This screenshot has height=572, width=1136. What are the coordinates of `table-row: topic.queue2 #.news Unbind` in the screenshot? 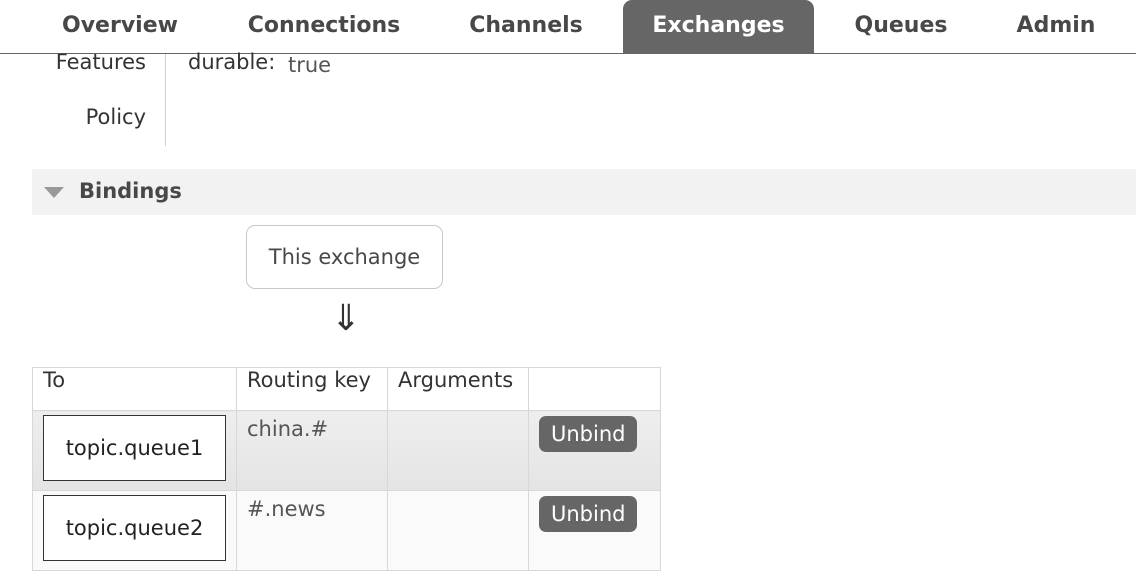 It's located at (346, 530).